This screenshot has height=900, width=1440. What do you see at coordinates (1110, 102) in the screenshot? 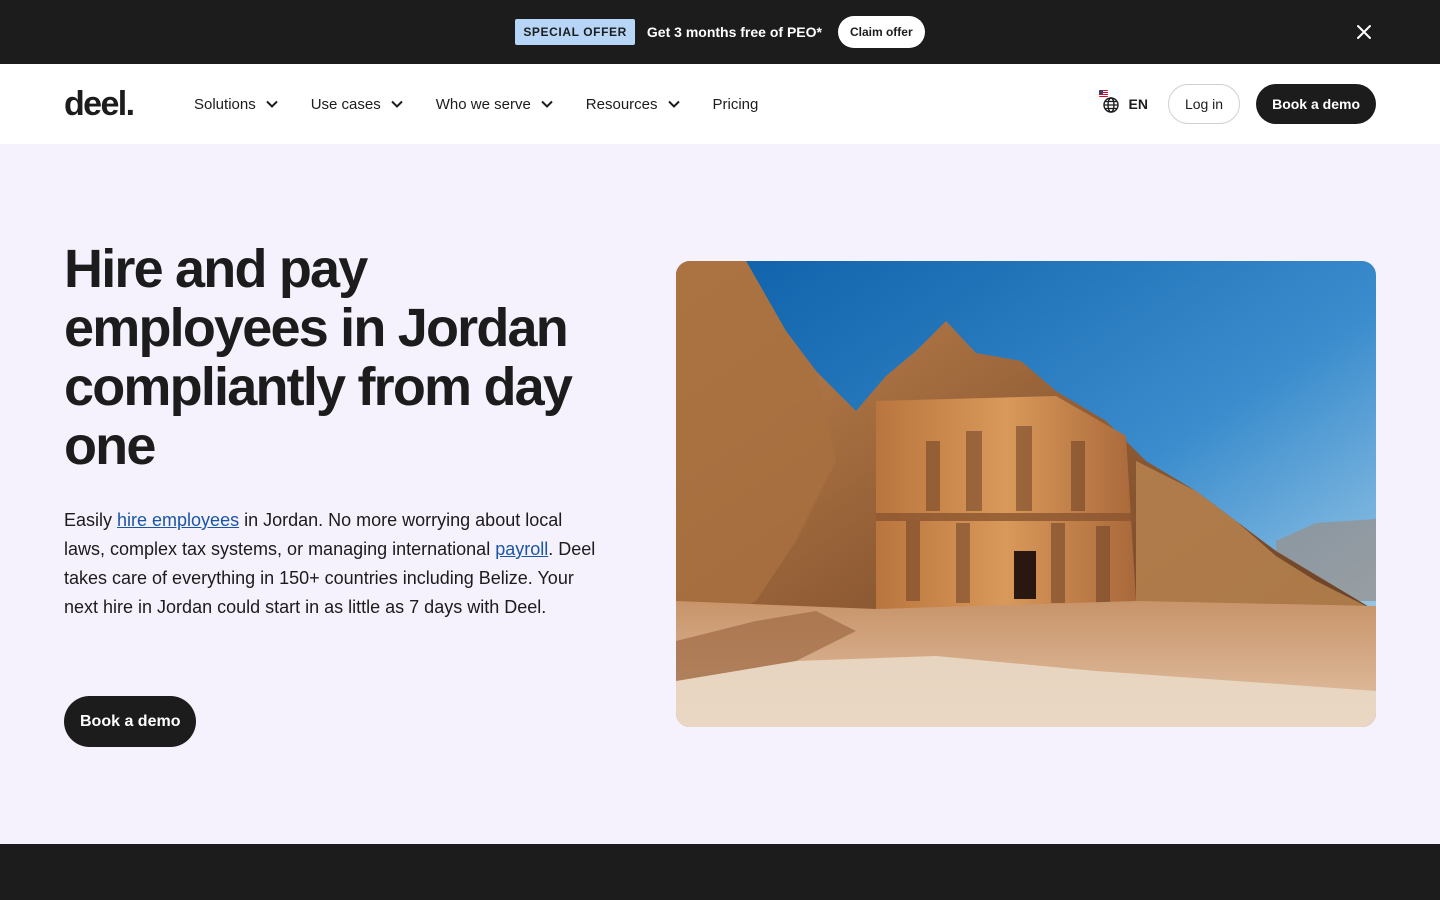
I see `globe-icon` at bounding box center [1110, 102].